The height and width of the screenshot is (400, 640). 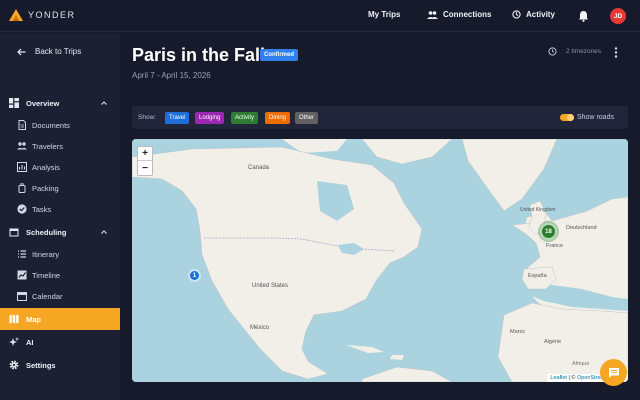 What do you see at coordinates (567, 117) in the screenshot?
I see `show-roads-toggle` at bounding box center [567, 117].